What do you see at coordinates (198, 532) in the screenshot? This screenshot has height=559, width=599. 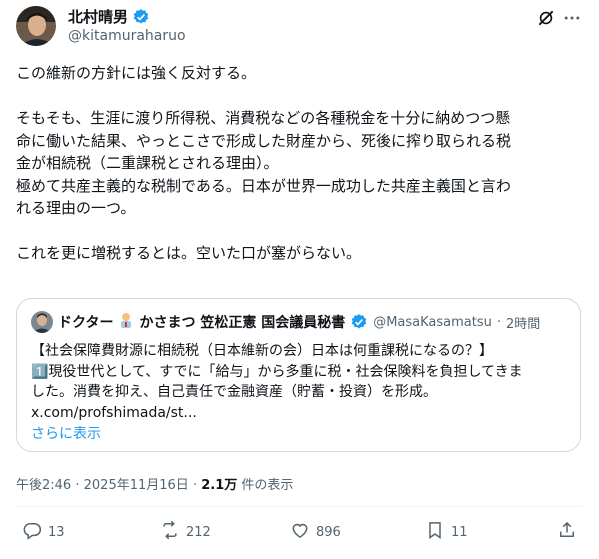 I see `repost-count: 212` at bounding box center [198, 532].